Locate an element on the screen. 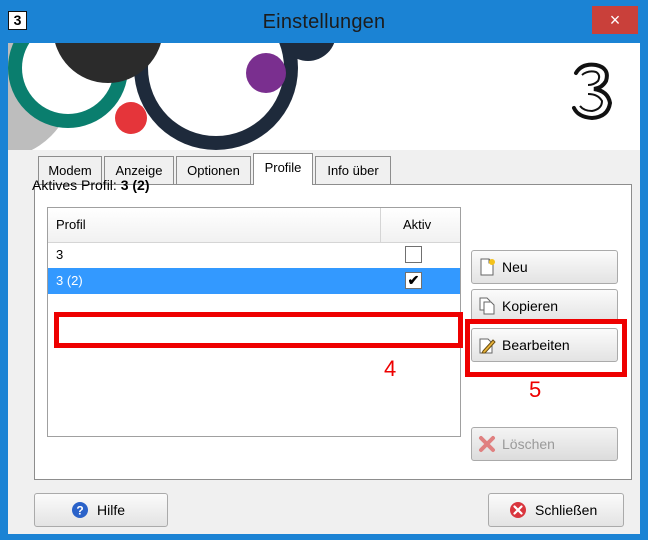 Image resolution: width=648 pixels, height=540 pixels. tab-profile: Profile is located at coordinates (283, 169).